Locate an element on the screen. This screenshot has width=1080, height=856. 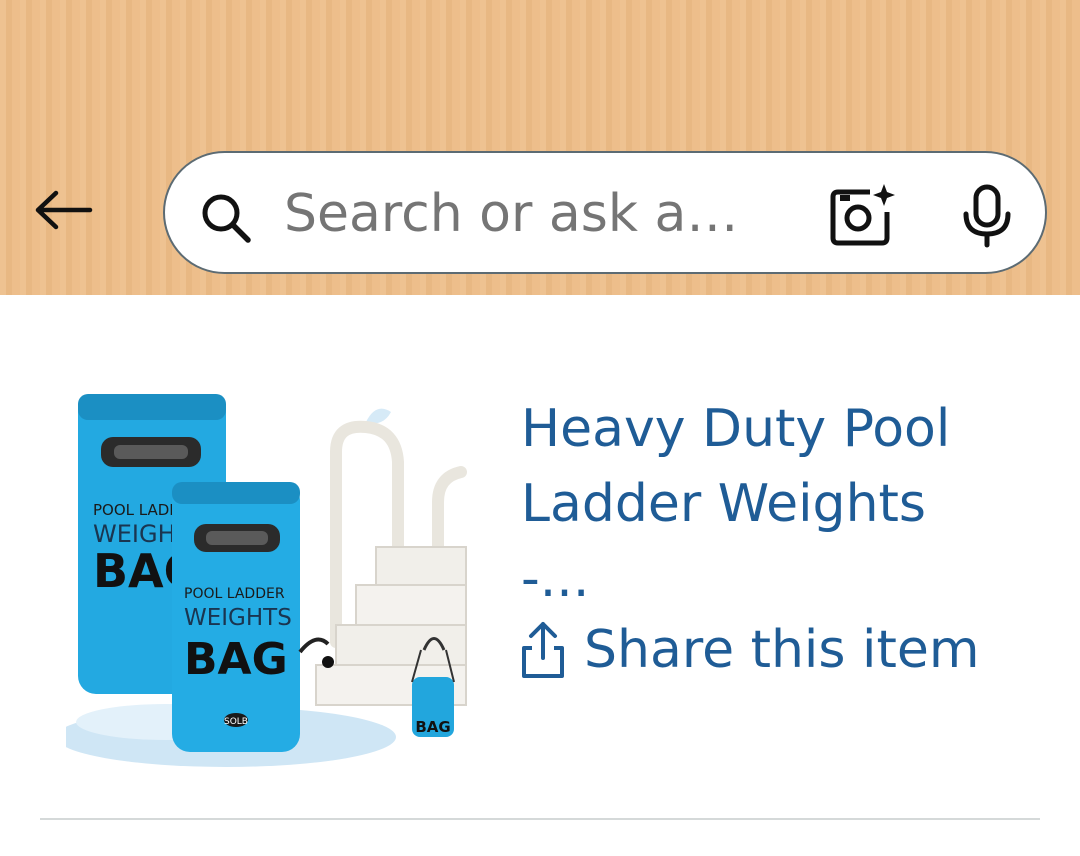
front-bag-line2: WEIGHTS is located at coordinates (238, 618).